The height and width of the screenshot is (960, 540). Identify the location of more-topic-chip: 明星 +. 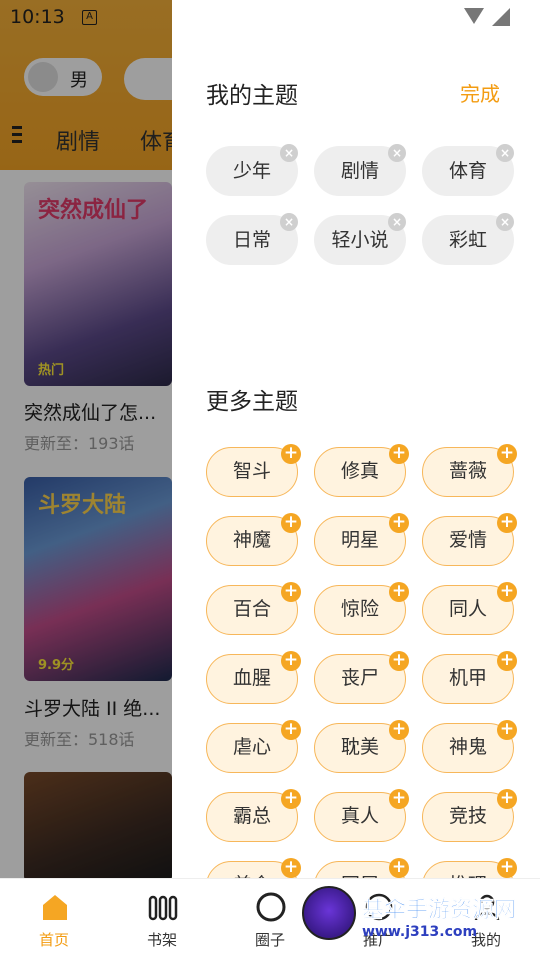
(361, 539).